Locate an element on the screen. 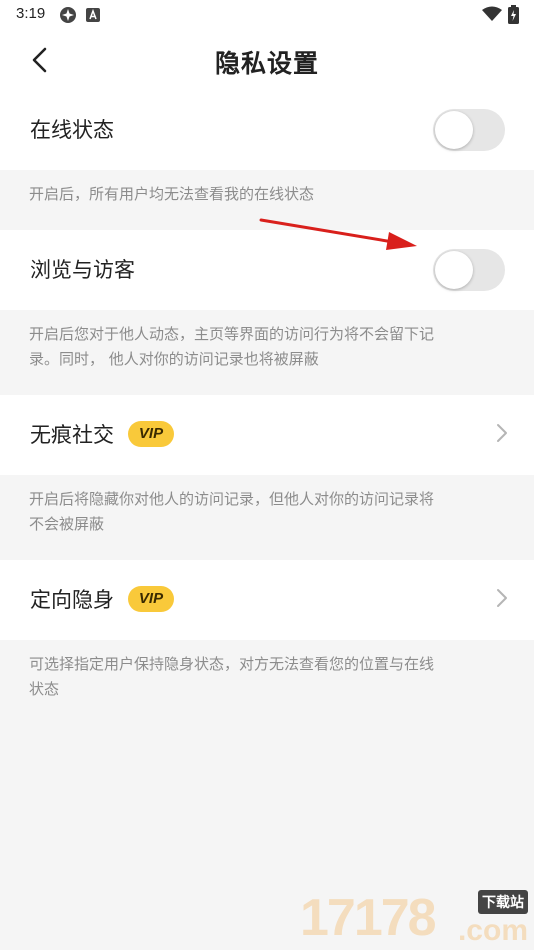  setting-description: 开启后，所有用户均无法查看我的在线状态 is located at coordinates (172, 194).